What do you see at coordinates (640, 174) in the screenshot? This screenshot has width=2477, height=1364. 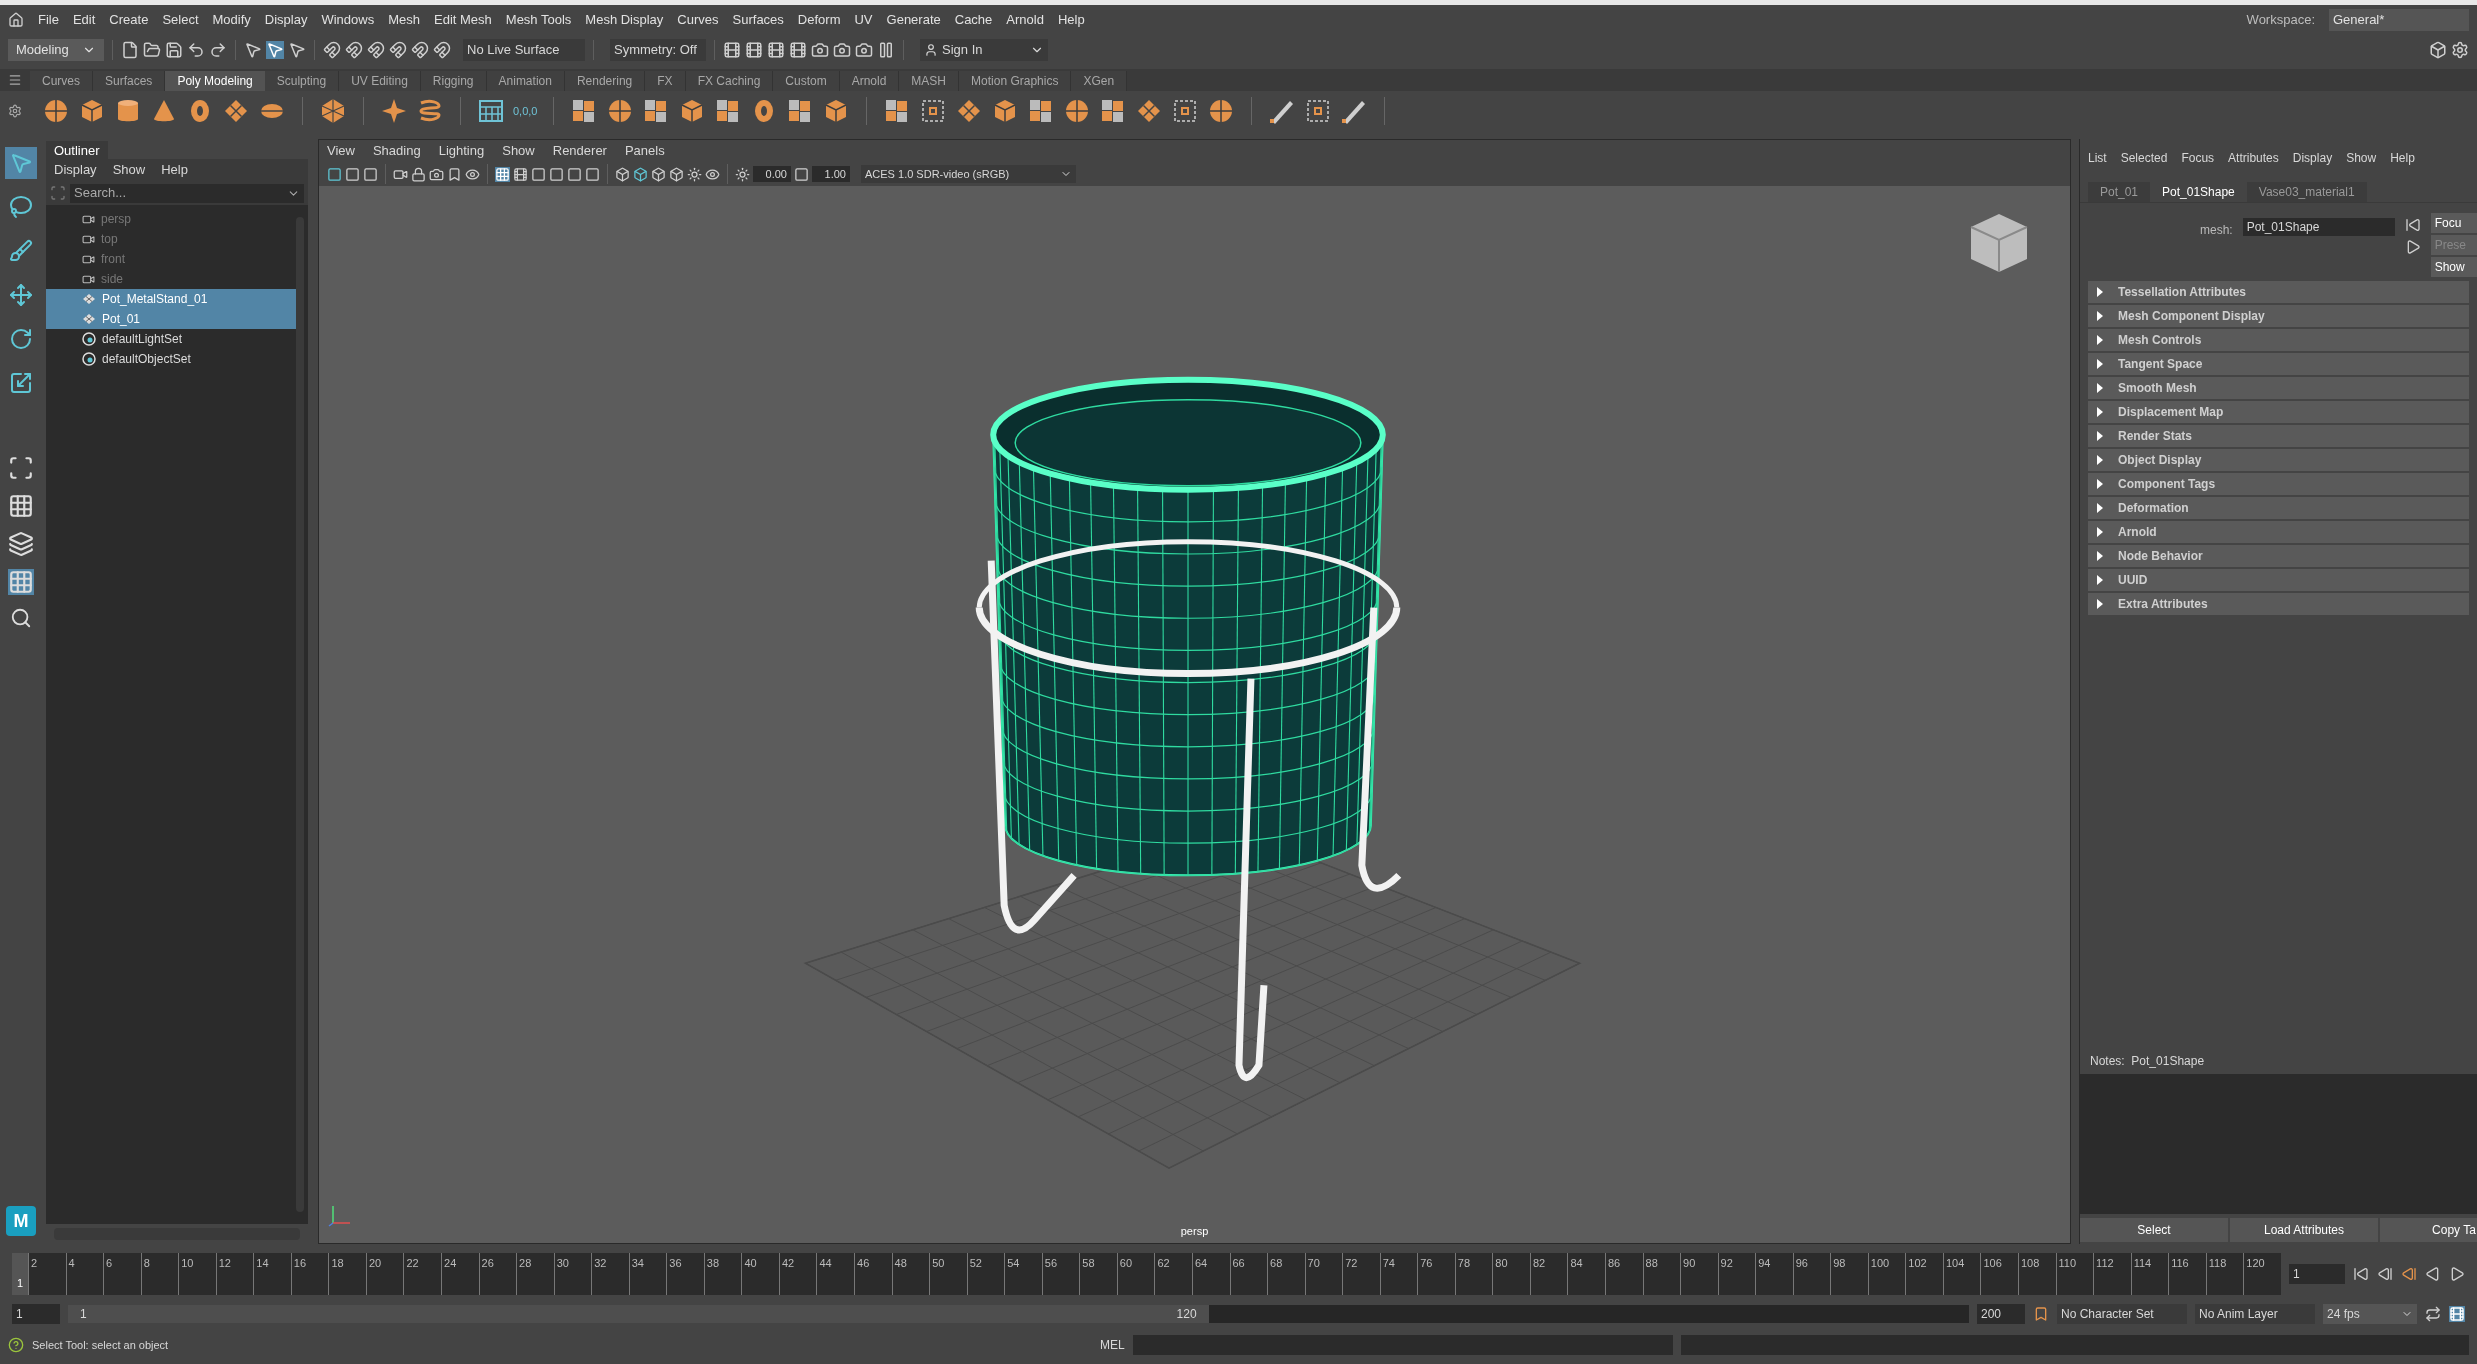 I see `cube-icon` at bounding box center [640, 174].